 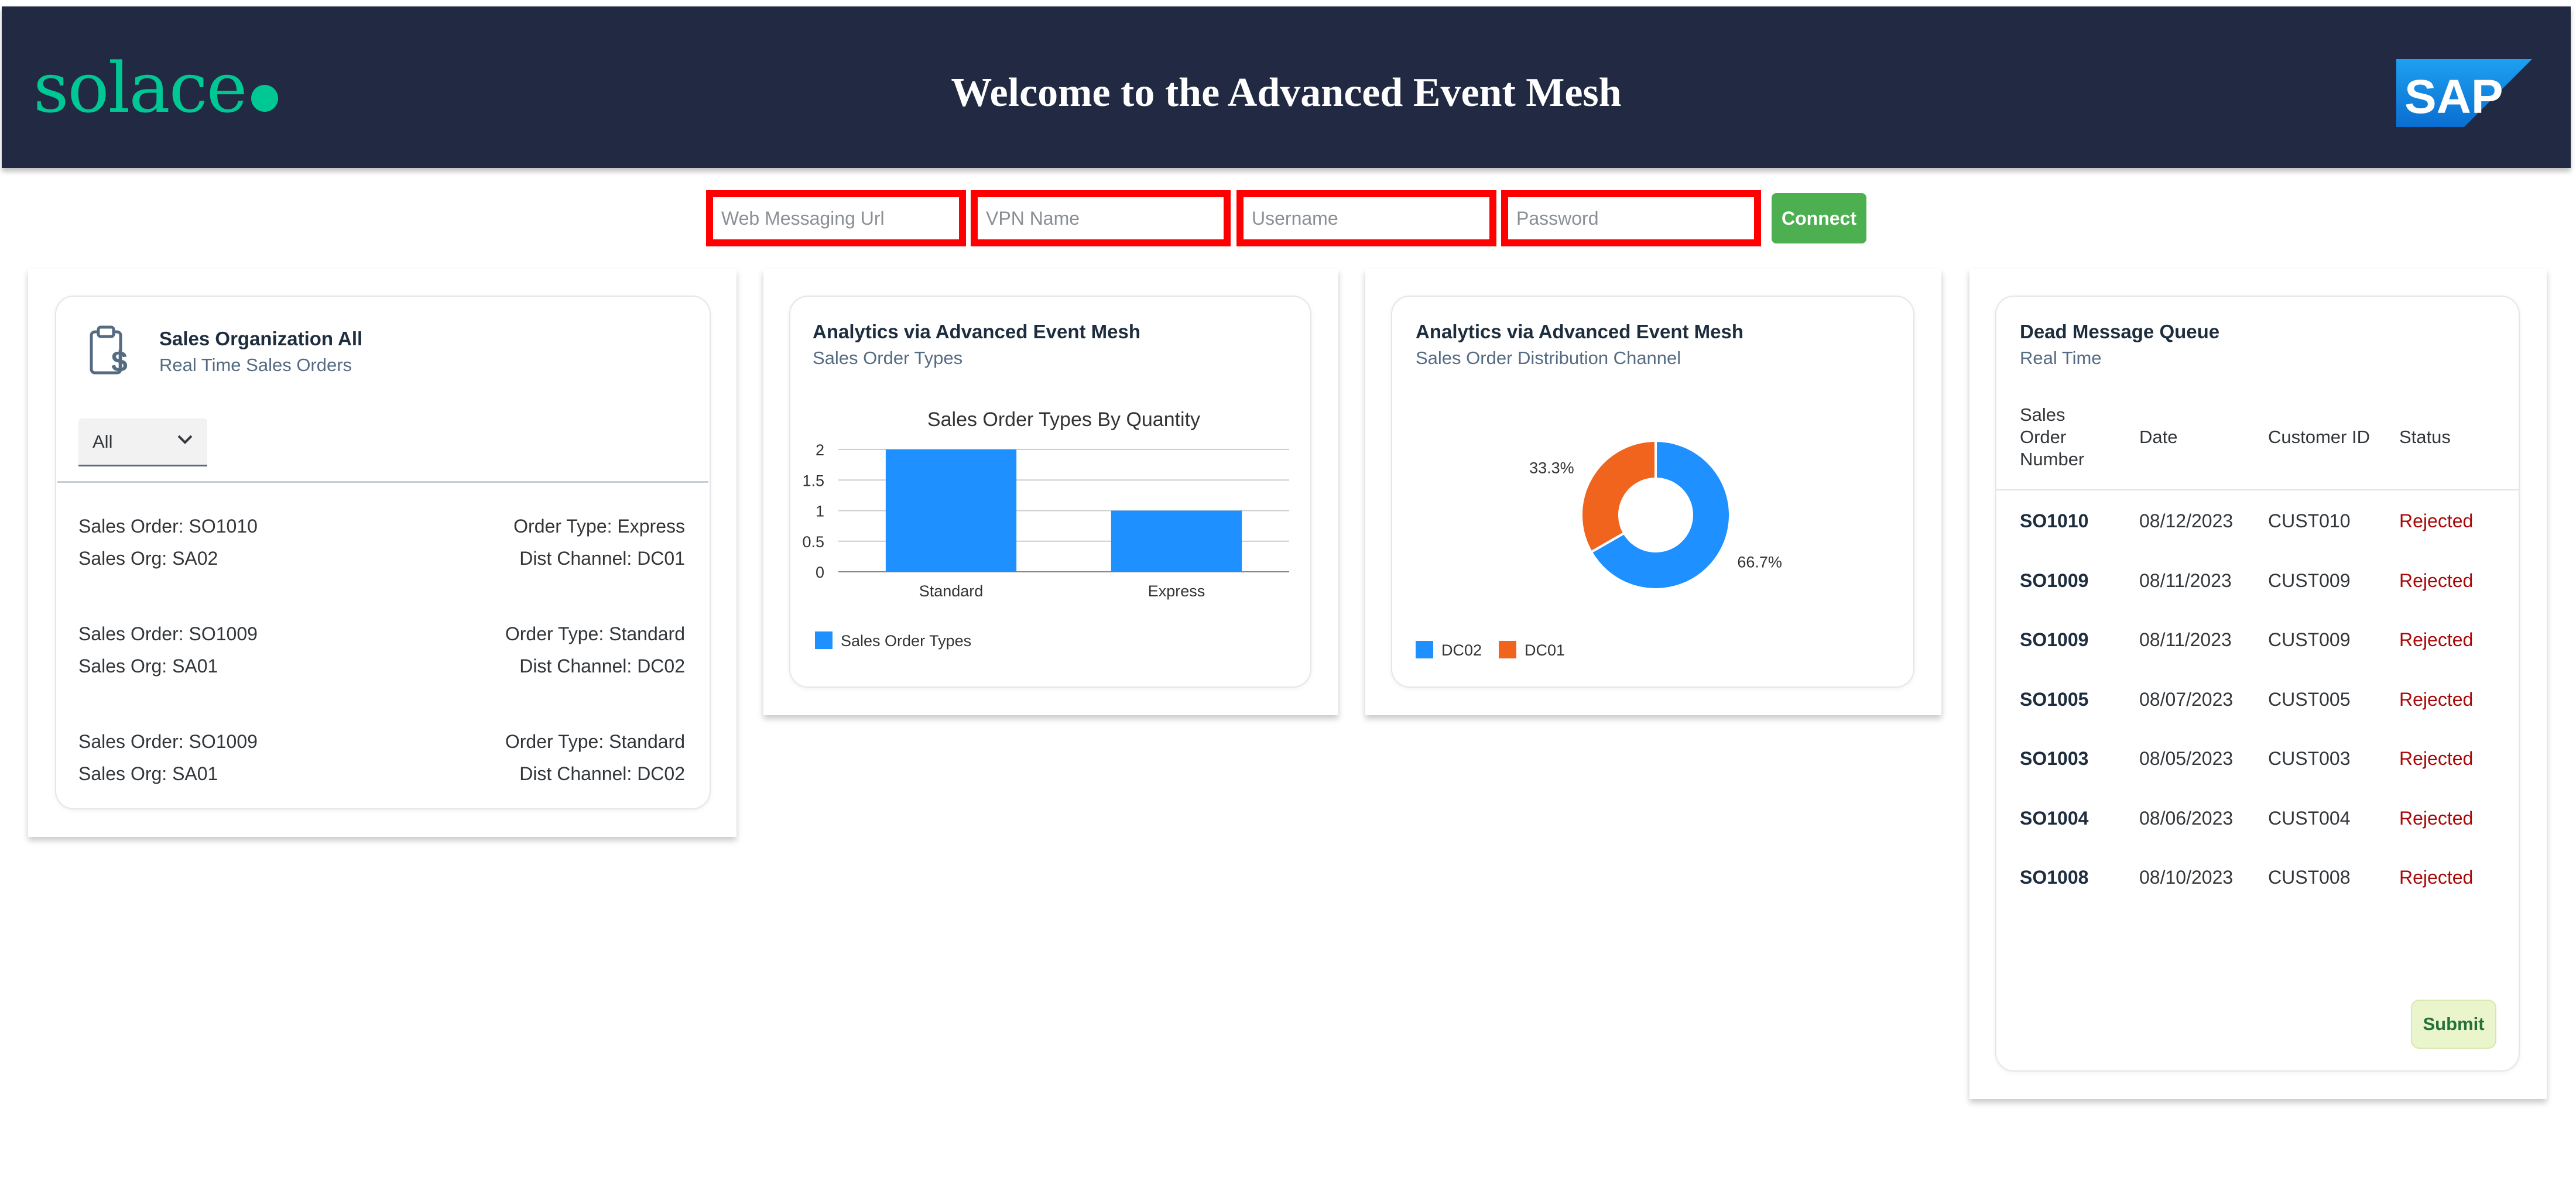 What do you see at coordinates (148, 558) in the screenshot?
I see `sales-org-value: Sales Org: SA02` at bounding box center [148, 558].